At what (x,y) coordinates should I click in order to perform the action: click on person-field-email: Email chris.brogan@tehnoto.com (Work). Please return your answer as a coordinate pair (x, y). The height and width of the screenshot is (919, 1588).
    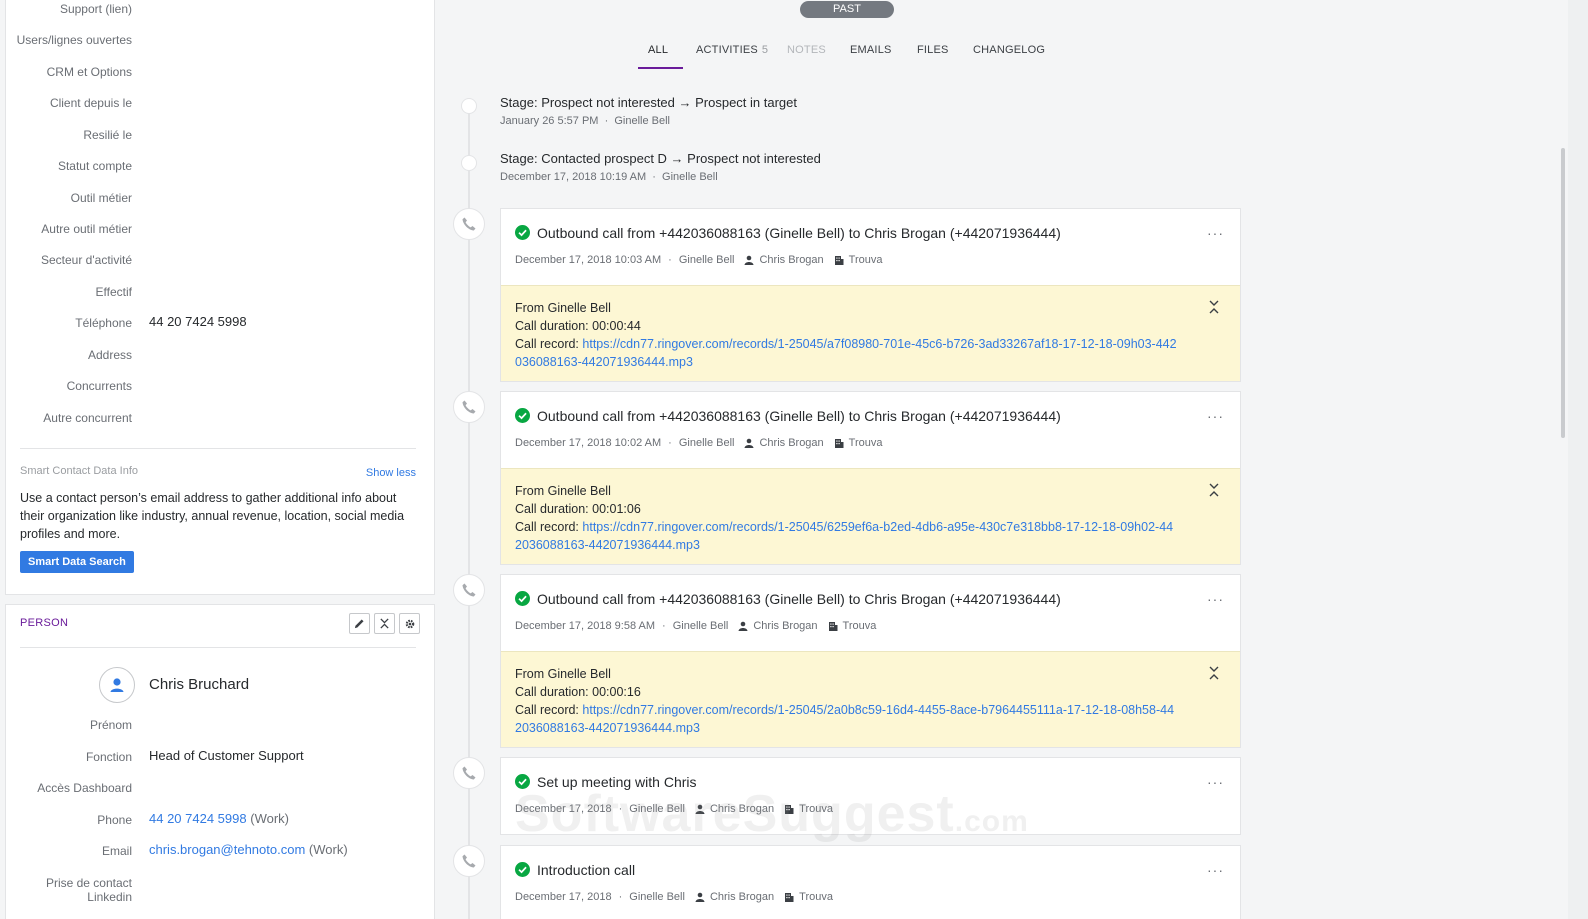
    Looking at the image, I should click on (216, 851).